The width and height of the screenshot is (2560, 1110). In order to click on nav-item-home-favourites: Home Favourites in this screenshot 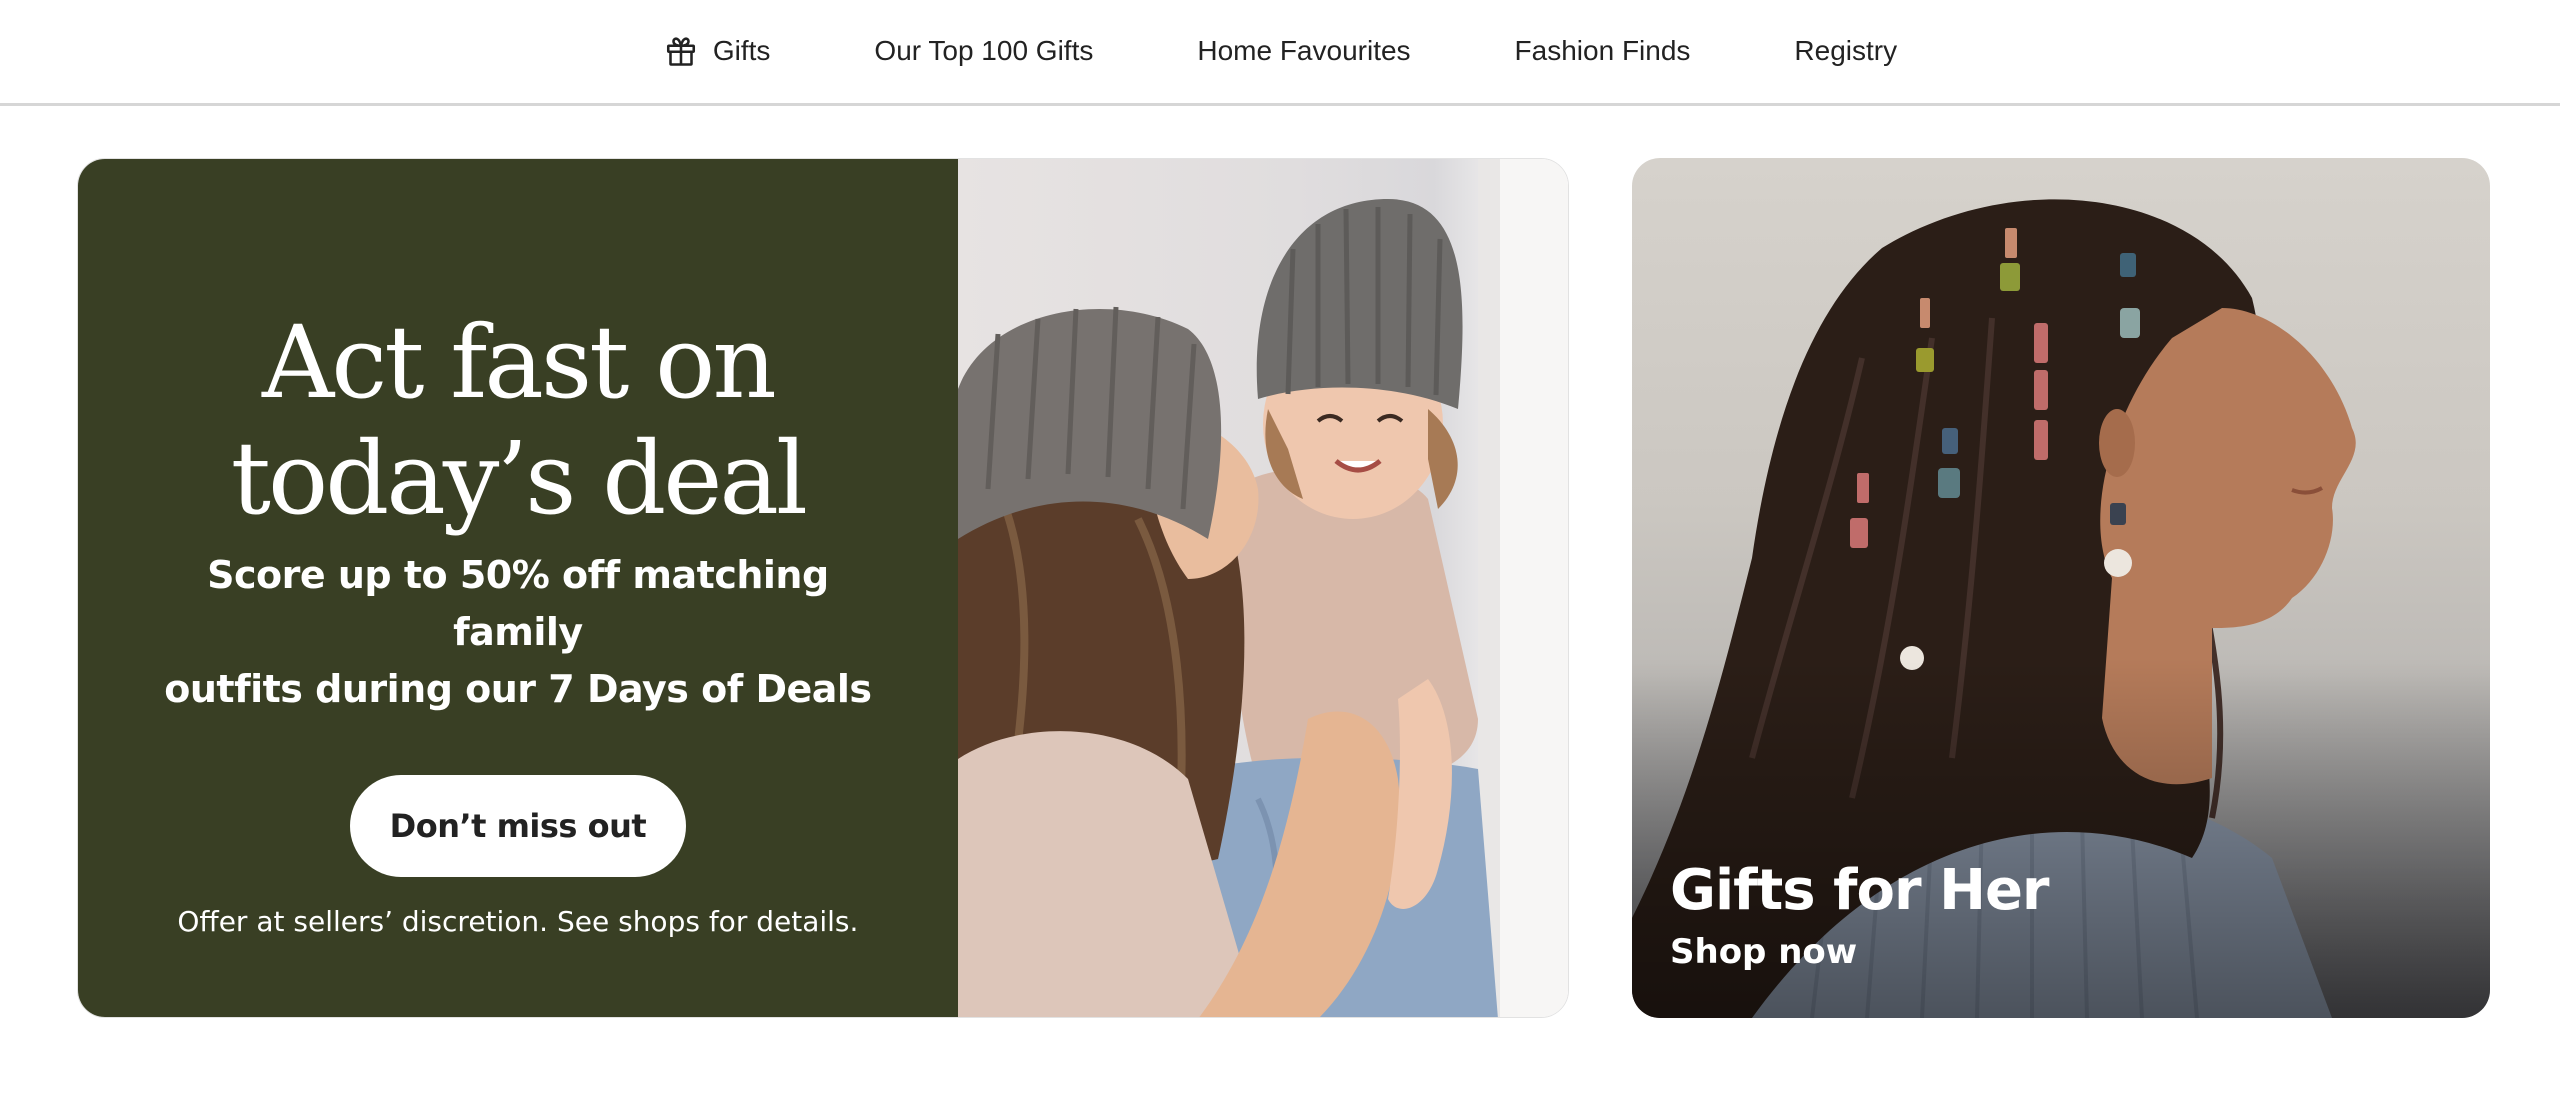, I will do `click(1303, 51)`.